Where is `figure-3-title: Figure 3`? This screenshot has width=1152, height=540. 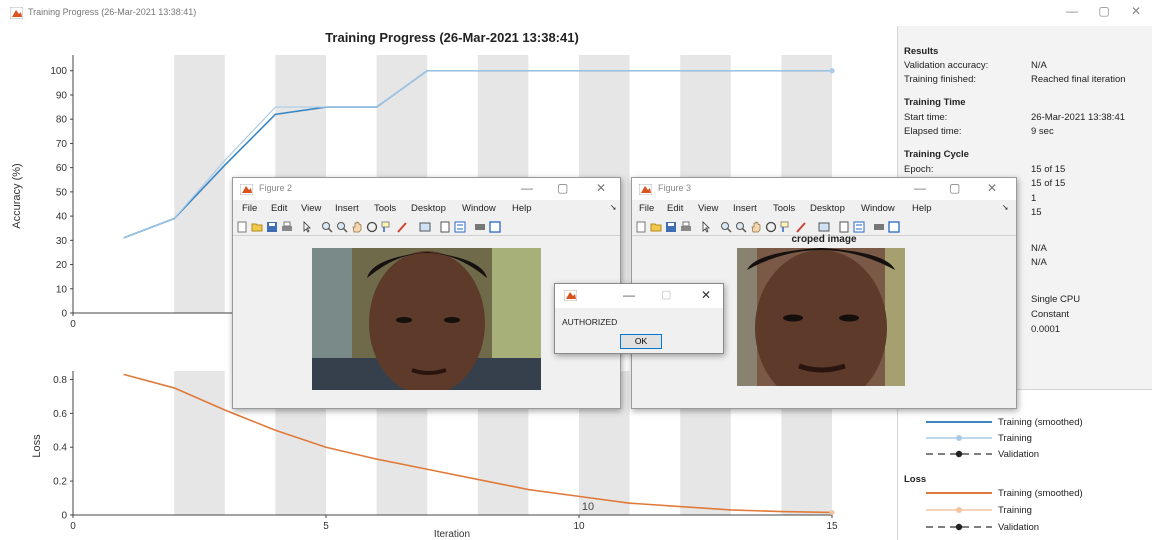 figure-3-title: Figure 3 is located at coordinates (675, 188).